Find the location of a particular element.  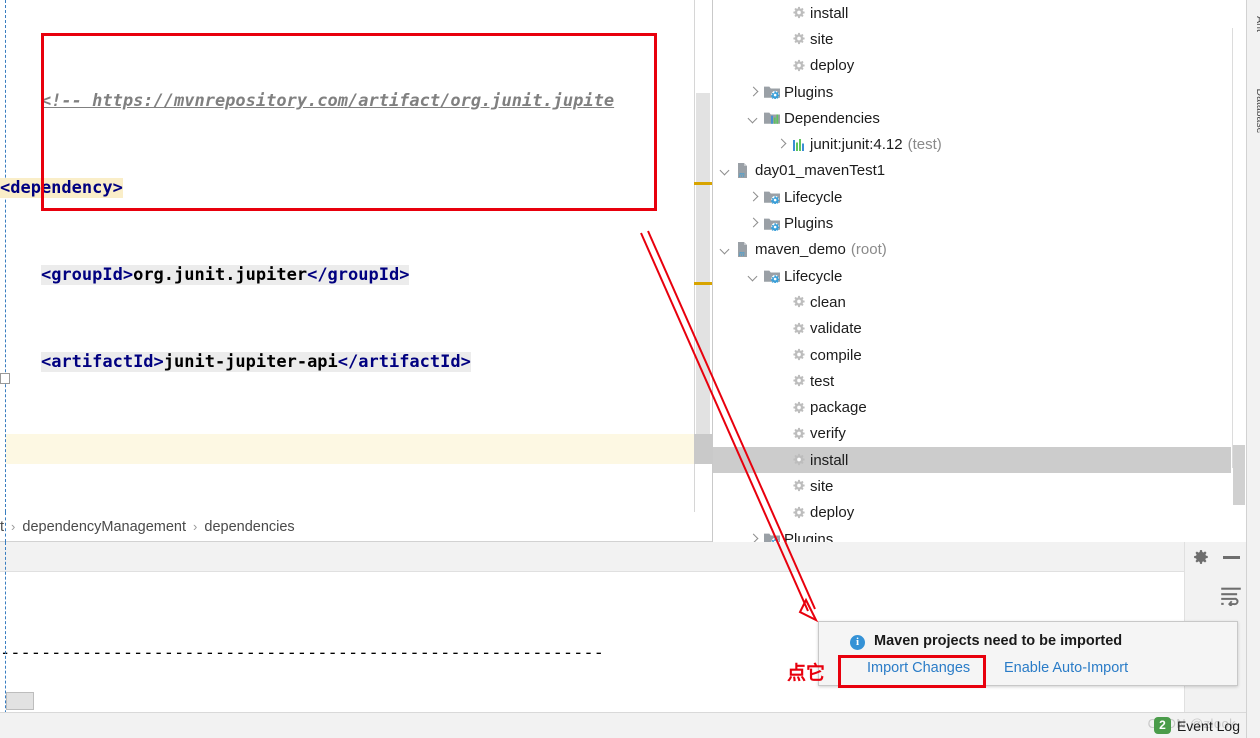

chevron-right-icon: › is located at coordinates (13, 526).